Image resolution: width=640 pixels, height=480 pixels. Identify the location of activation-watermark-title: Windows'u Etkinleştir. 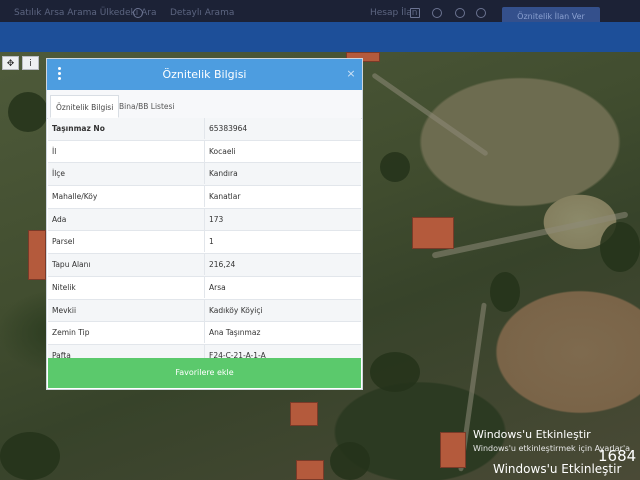
(532, 434).